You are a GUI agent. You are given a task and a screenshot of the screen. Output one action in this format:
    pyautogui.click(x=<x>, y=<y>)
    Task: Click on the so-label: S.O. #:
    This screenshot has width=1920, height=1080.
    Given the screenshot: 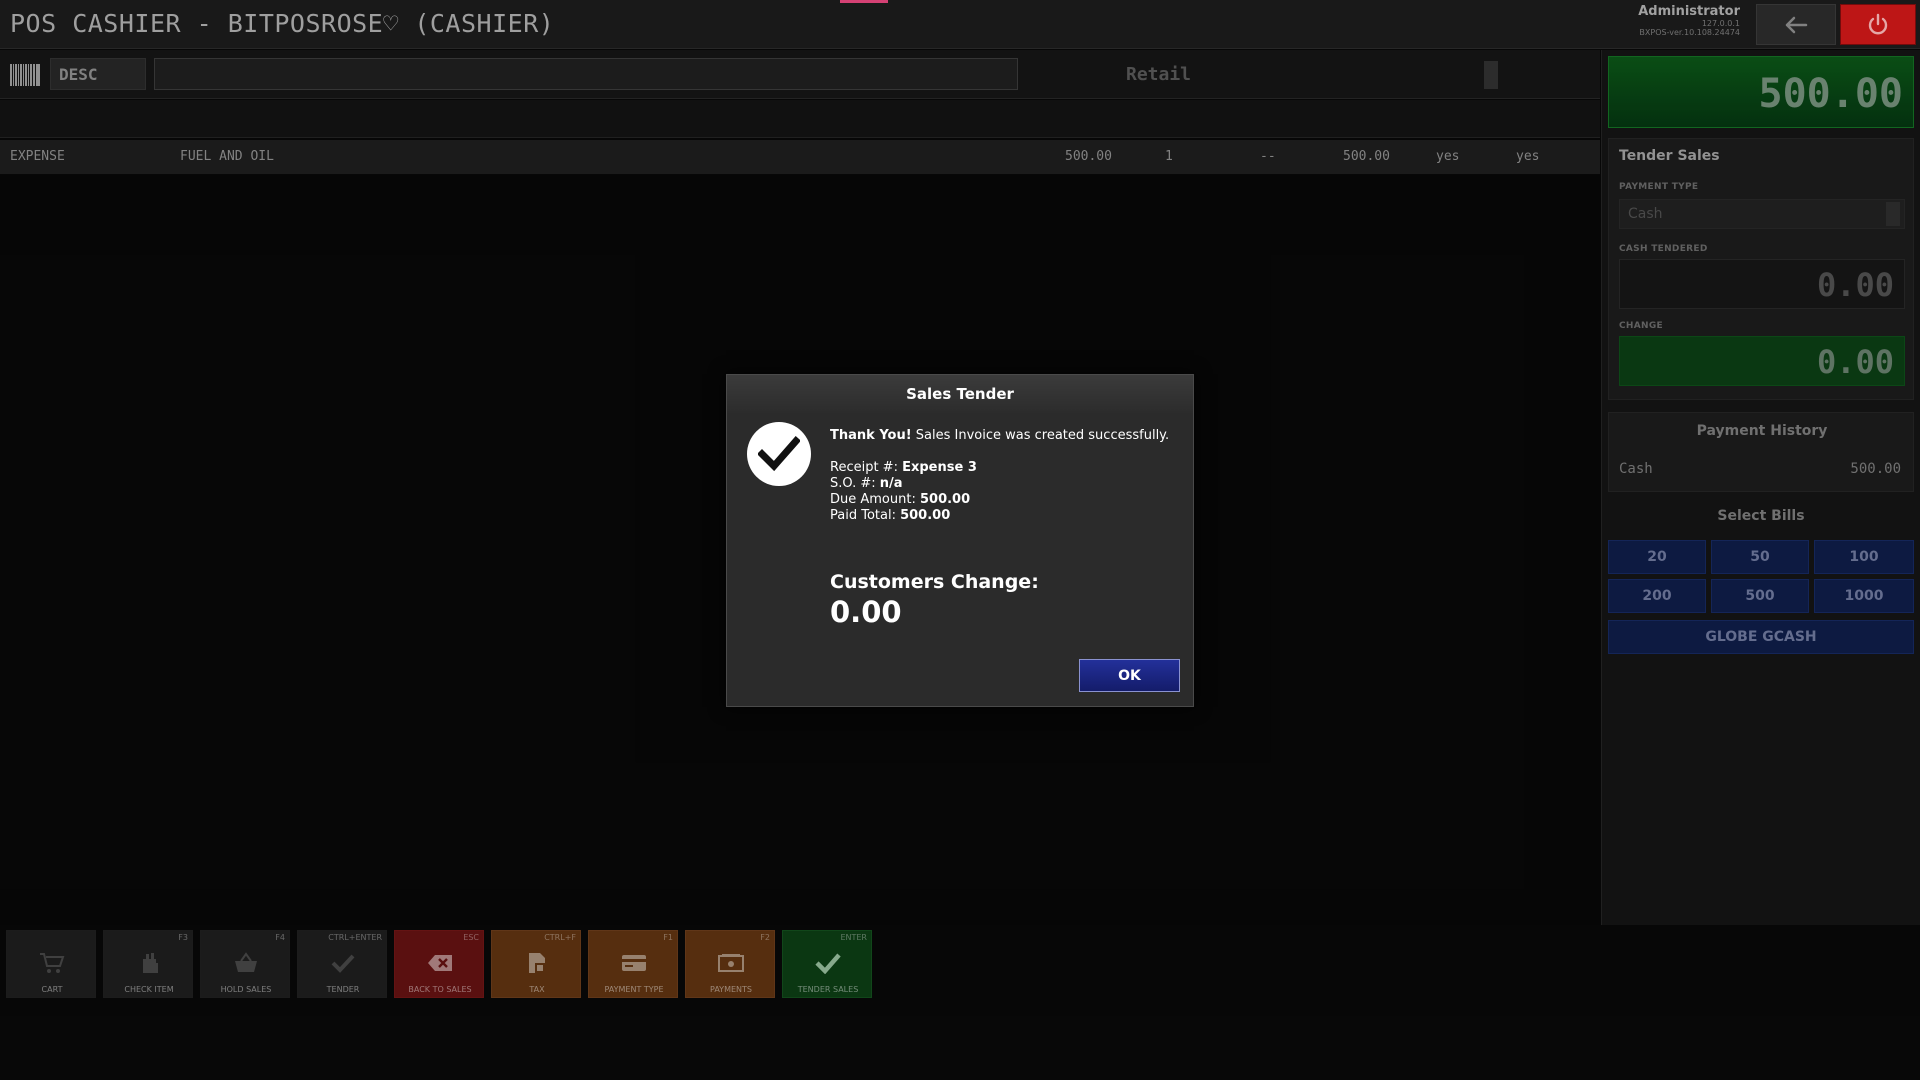 What is the action you would take?
    pyautogui.click(x=855, y=483)
    